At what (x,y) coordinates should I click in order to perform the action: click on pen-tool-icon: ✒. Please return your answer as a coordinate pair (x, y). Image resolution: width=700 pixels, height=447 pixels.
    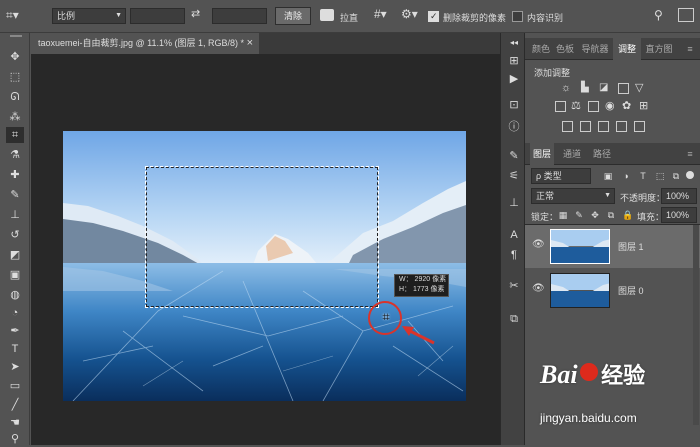
    Looking at the image, I should click on (15, 331).